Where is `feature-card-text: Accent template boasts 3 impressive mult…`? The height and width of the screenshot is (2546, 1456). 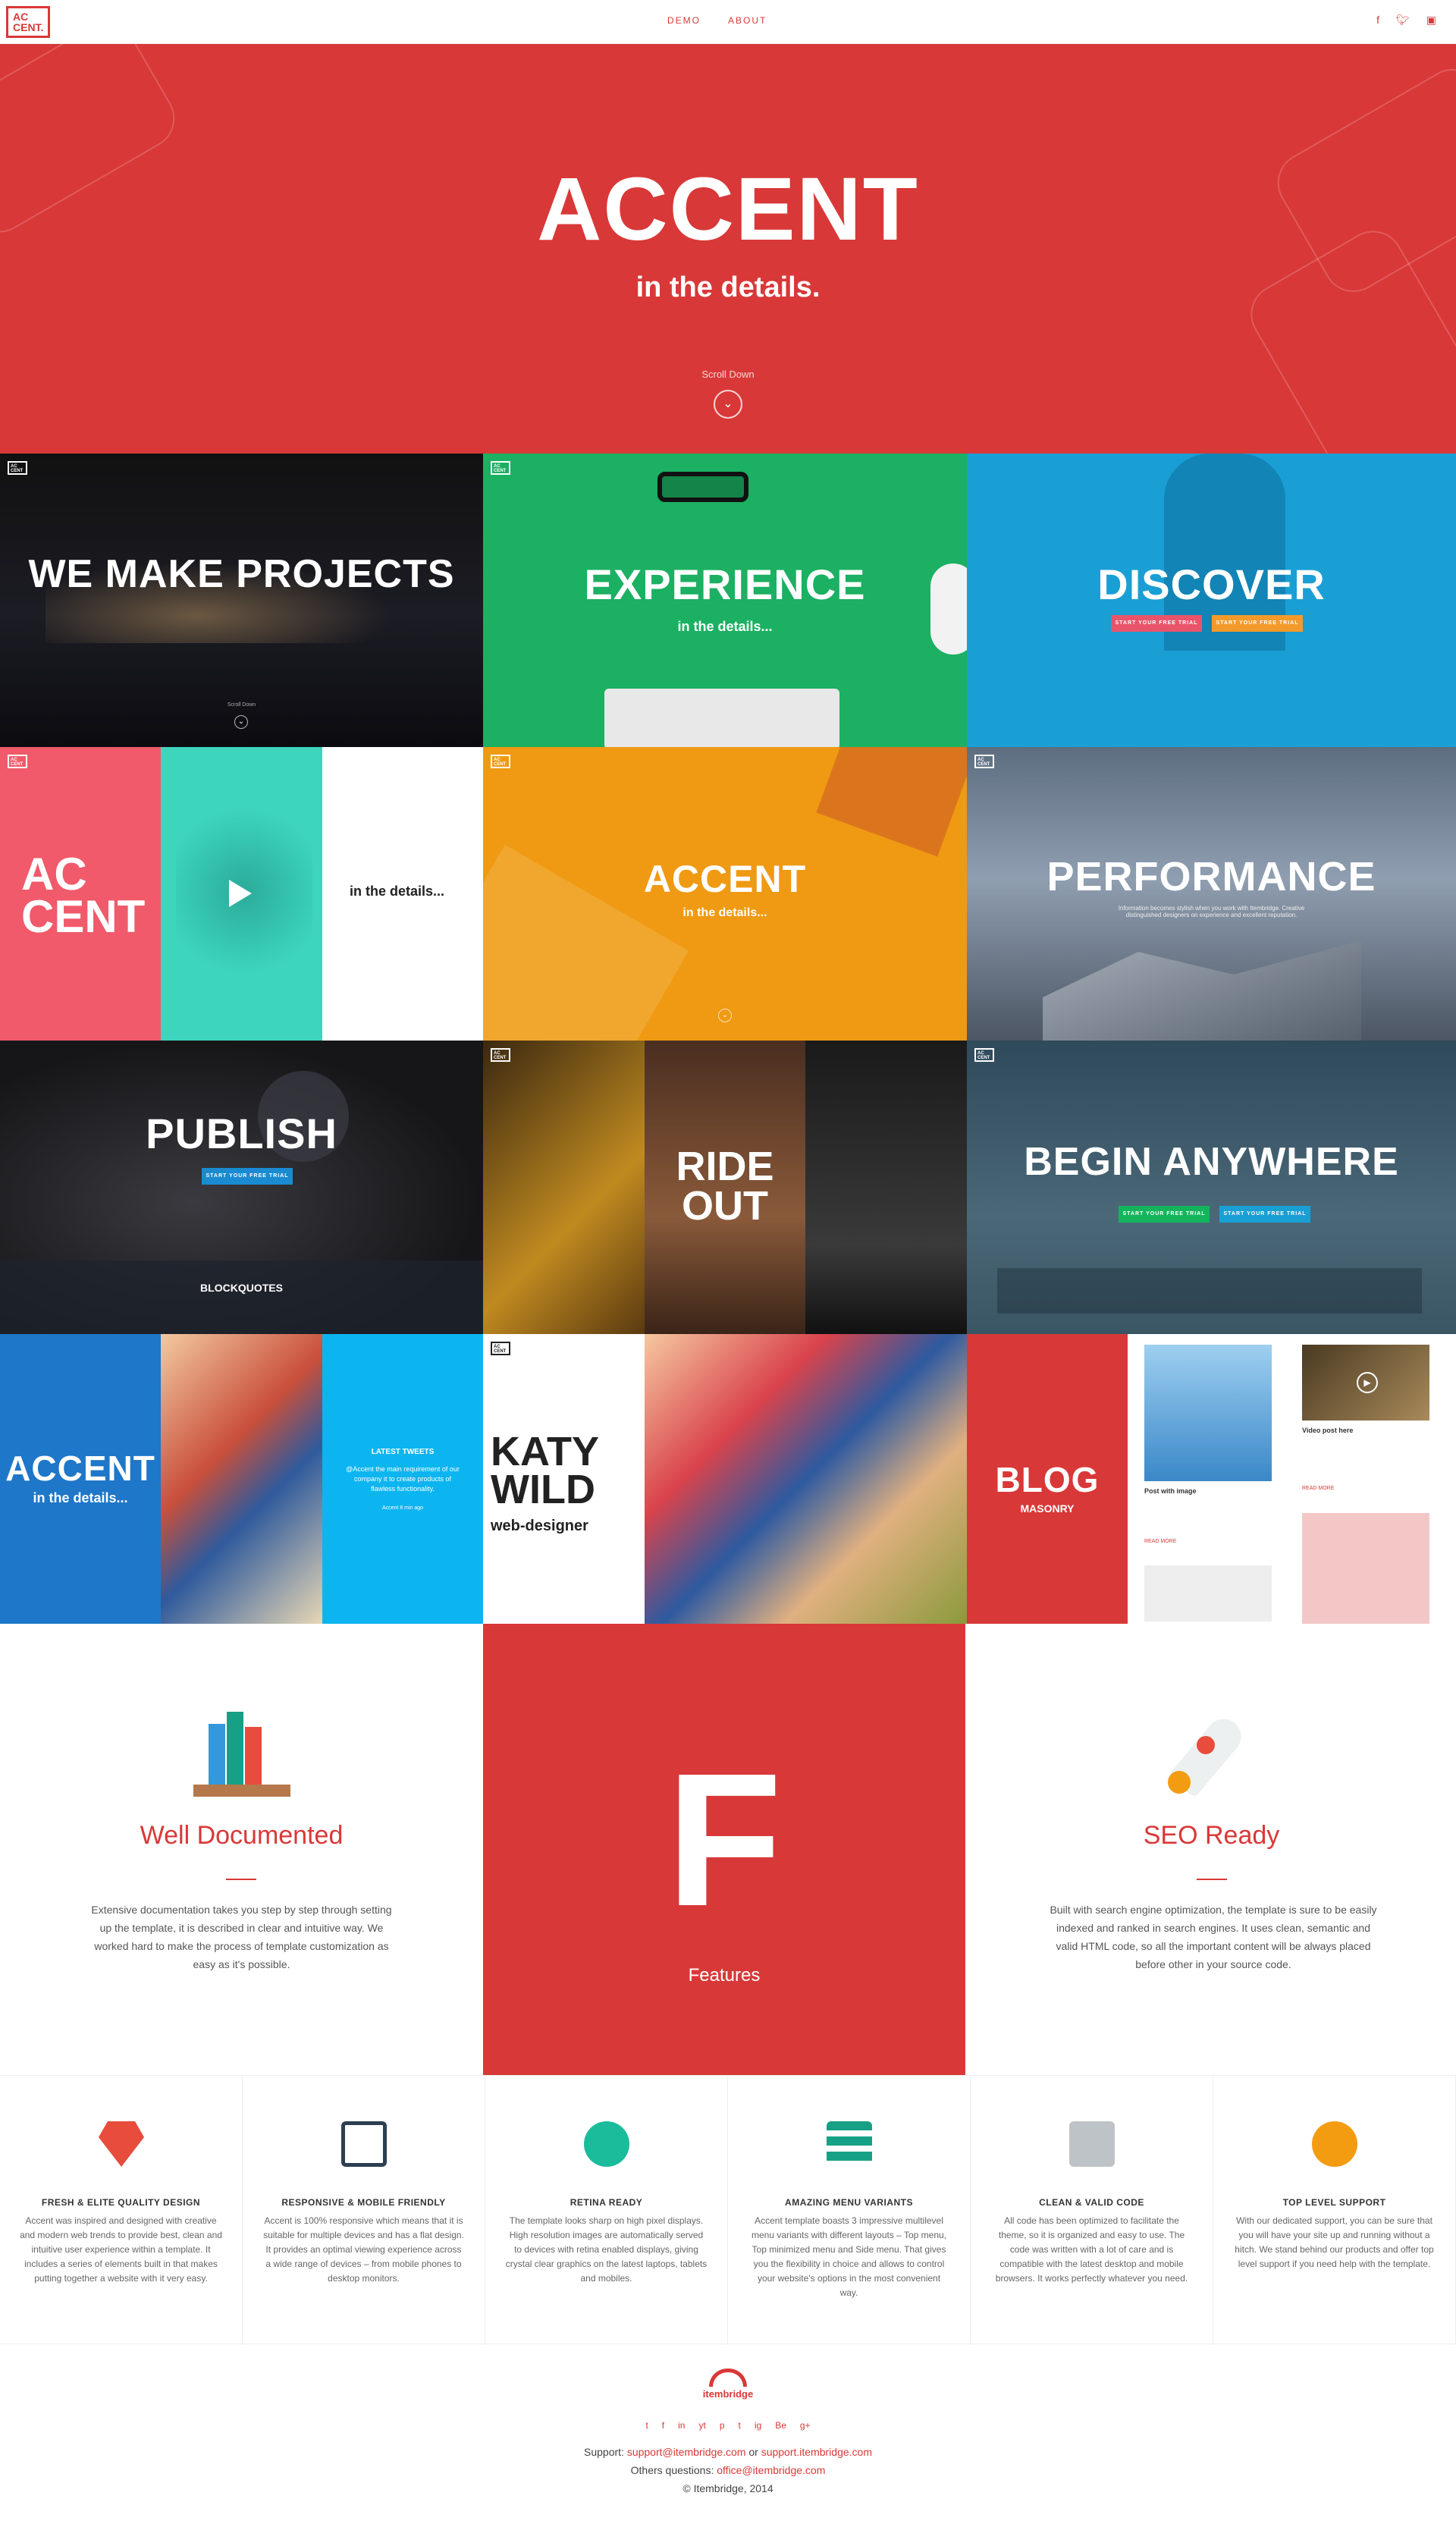 feature-card-text: Accent template boasts 3 impressive mult… is located at coordinates (849, 2256).